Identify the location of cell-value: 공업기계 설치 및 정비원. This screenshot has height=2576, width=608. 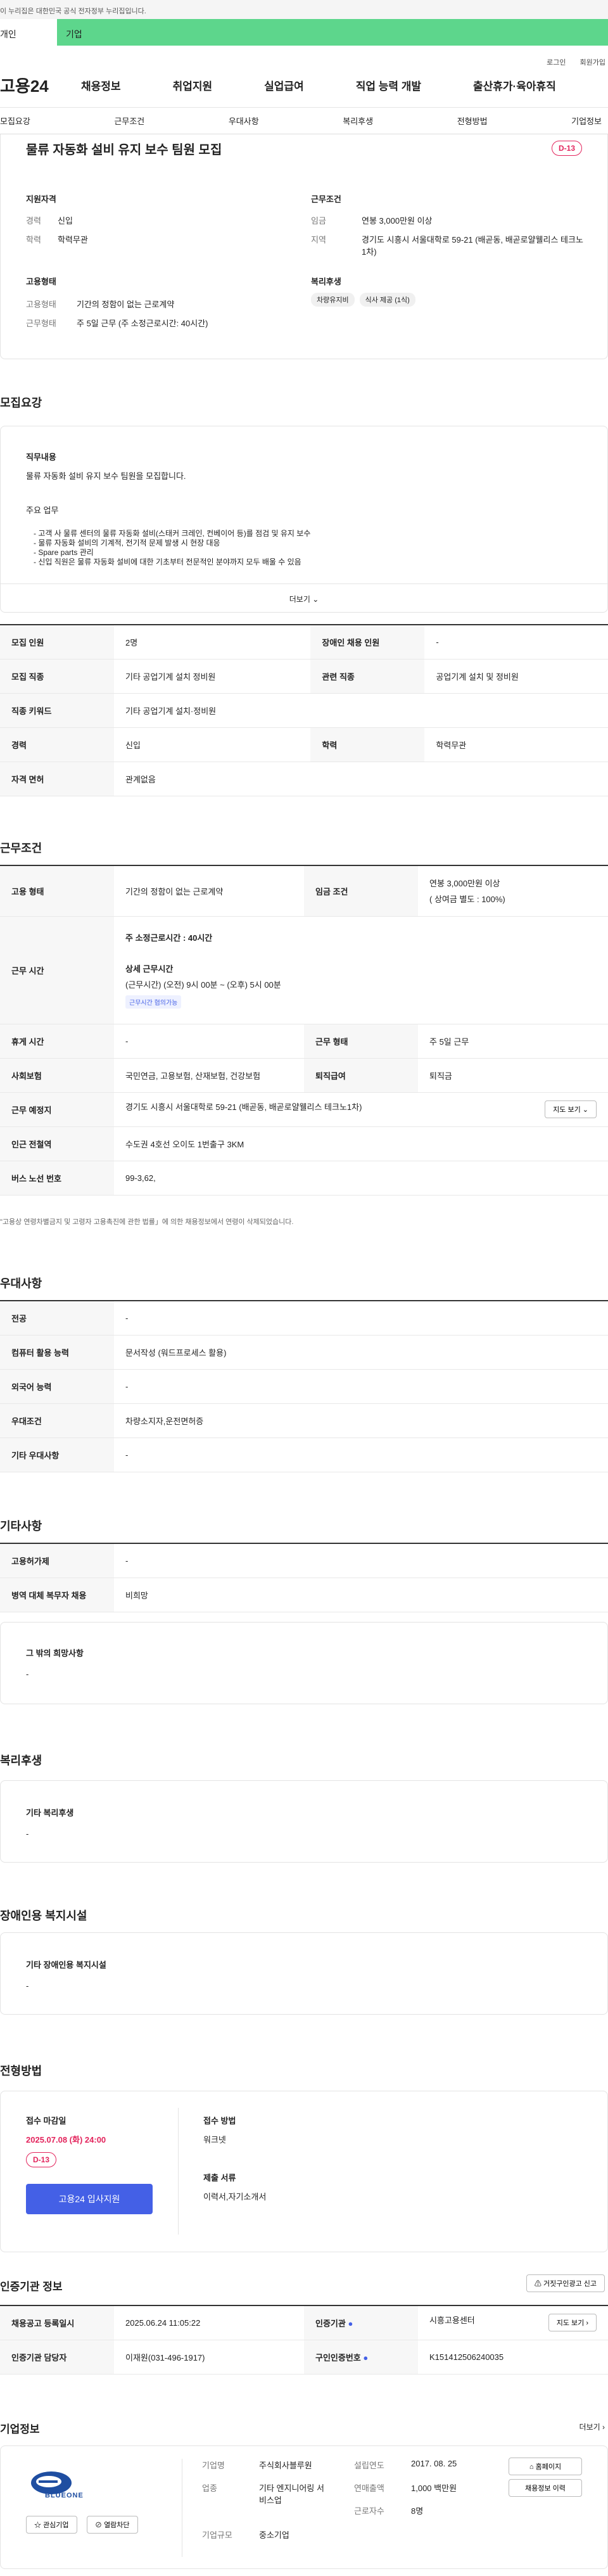
(516, 676).